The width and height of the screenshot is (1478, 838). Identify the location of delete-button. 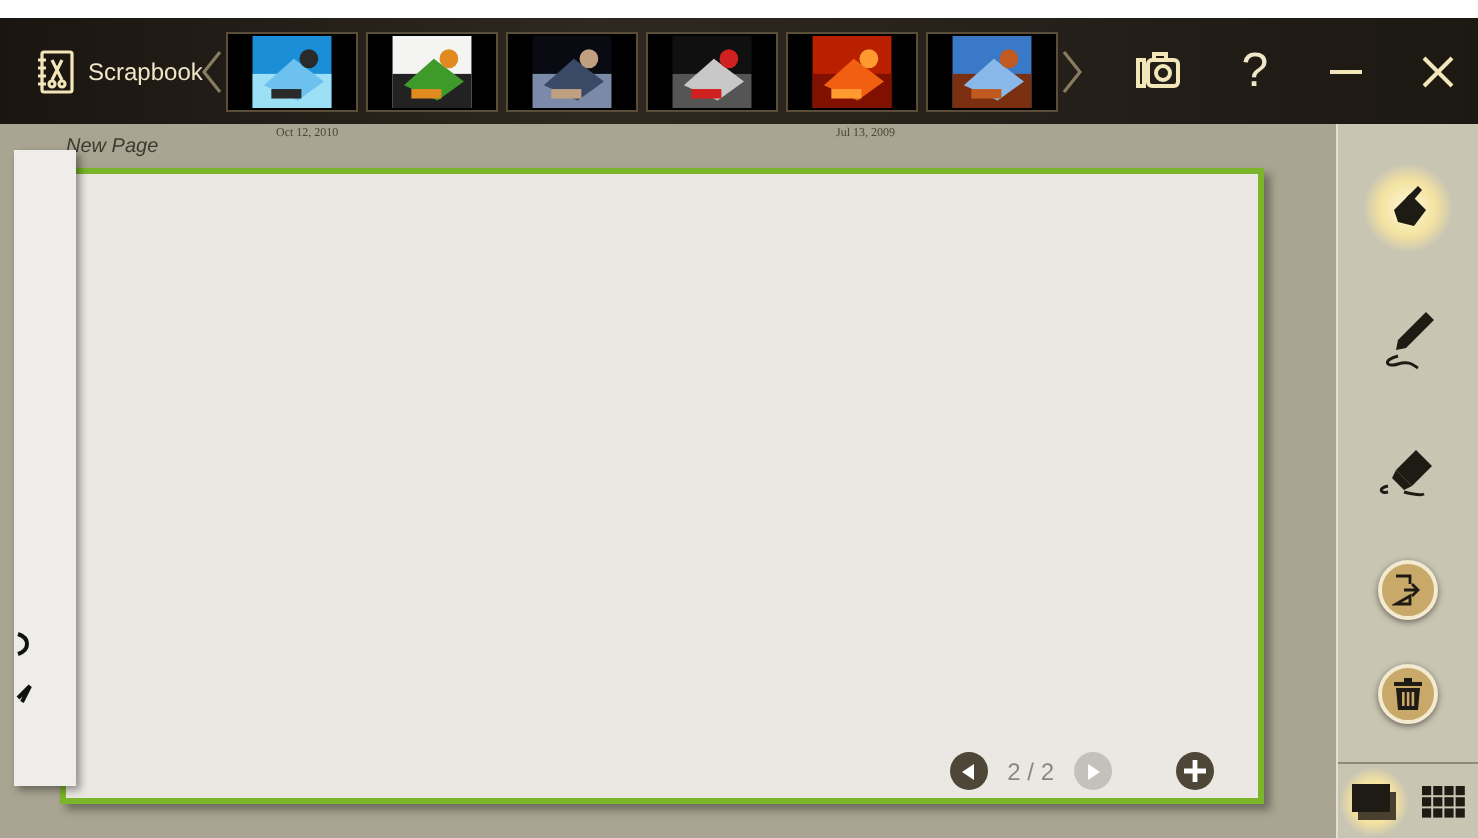
(1408, 694).